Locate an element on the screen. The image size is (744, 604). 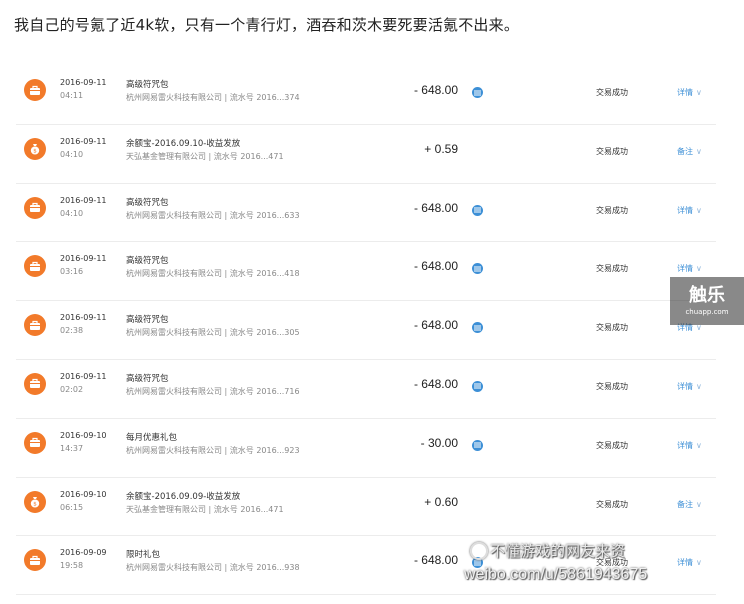
watermark-site-url: chuapp.com is located at coordinates (707, 312).